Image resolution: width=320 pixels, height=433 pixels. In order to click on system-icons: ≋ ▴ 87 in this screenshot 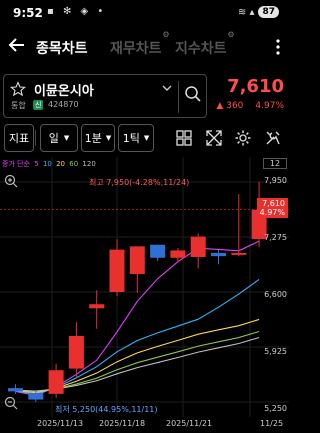, I will do `click(258, 12)`.